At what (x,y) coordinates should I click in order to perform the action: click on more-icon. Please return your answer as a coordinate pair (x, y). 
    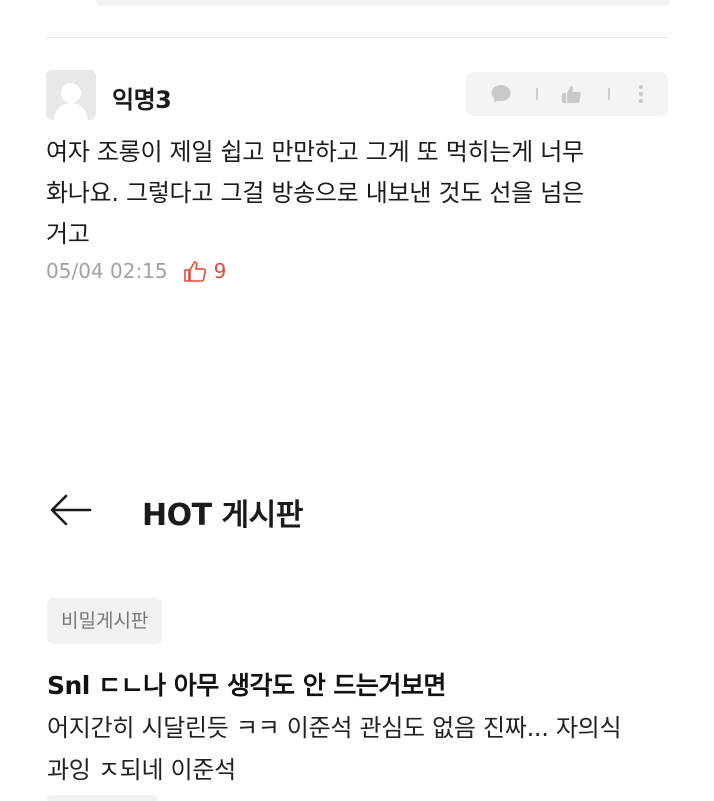
    Looking at the image, I should click on (641, 94).